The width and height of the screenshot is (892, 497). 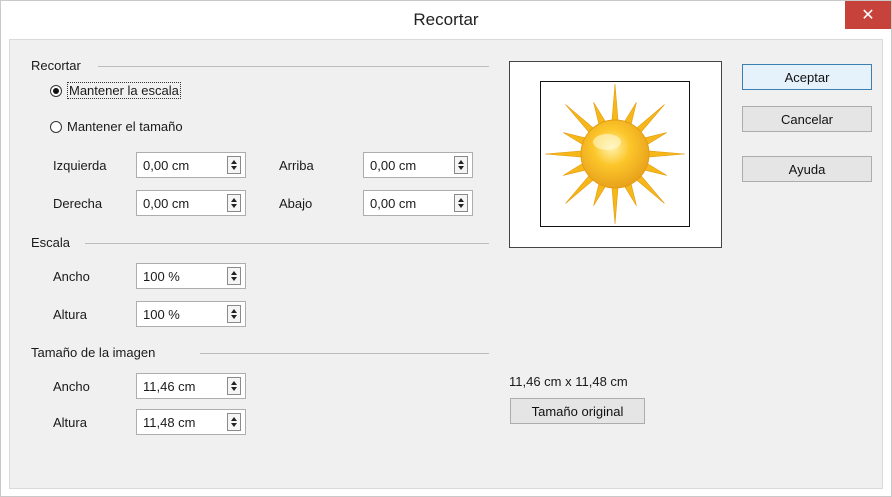 What do you see at coordinates (71, 276) in the screenshot?
I see `scale-width-label: Ancho` at bounding box center [71, 276].